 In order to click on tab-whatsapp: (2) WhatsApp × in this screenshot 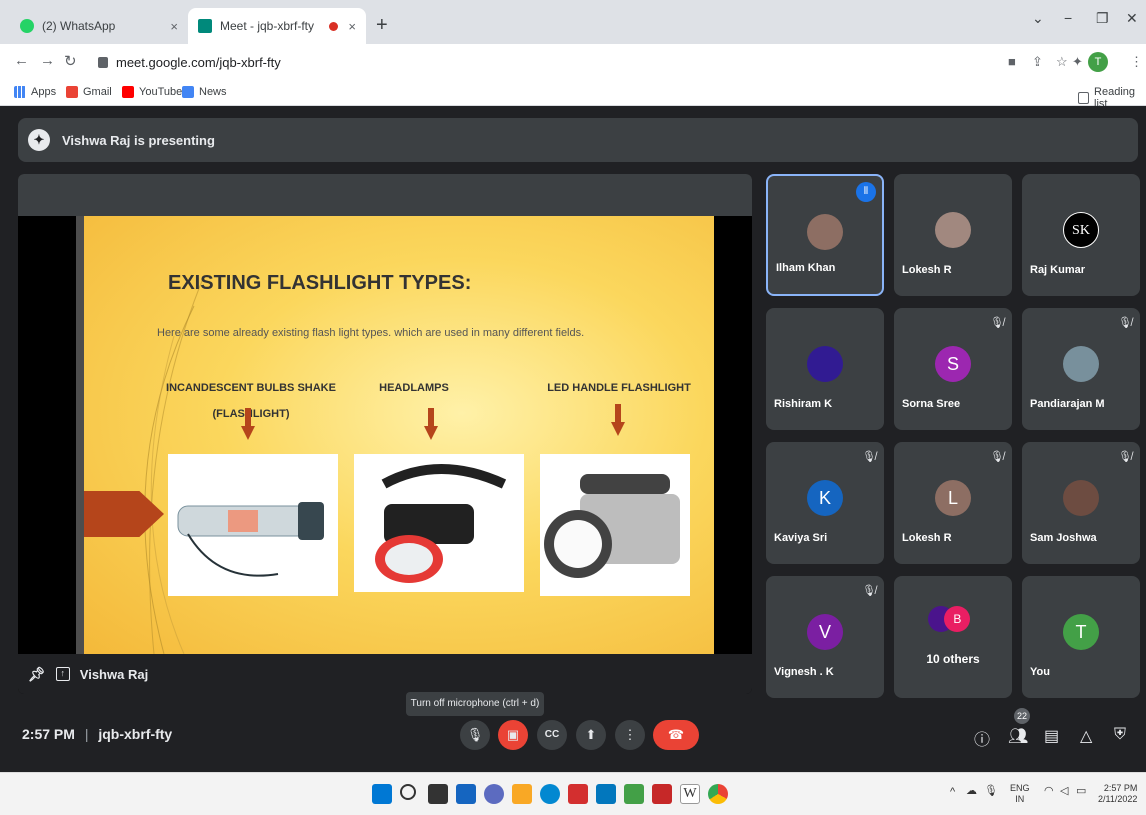, I will do `click(99, 26)`.